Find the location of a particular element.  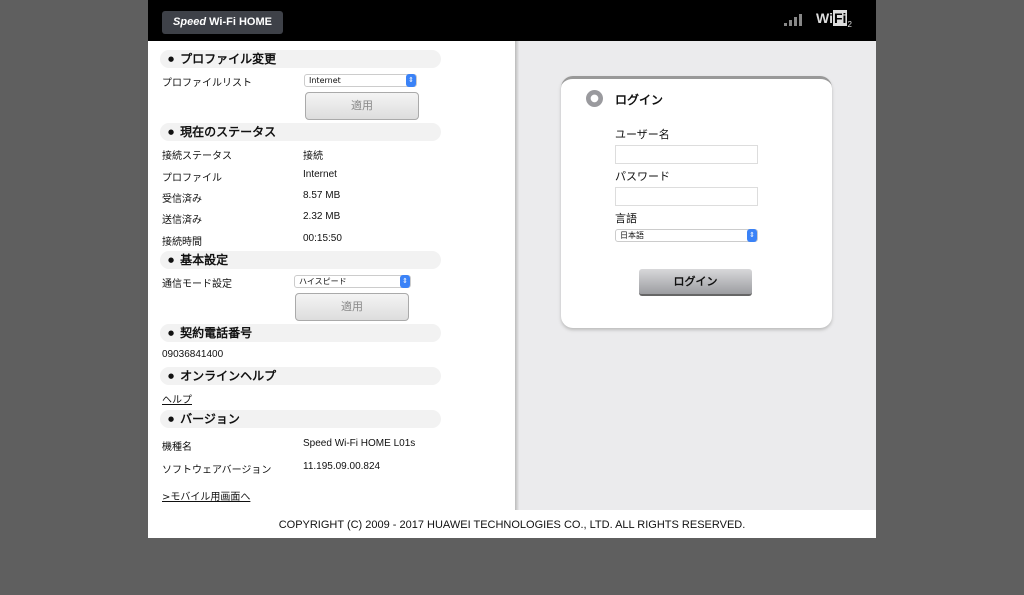

wifi-text: Wi is located at coordinates (824, 18).